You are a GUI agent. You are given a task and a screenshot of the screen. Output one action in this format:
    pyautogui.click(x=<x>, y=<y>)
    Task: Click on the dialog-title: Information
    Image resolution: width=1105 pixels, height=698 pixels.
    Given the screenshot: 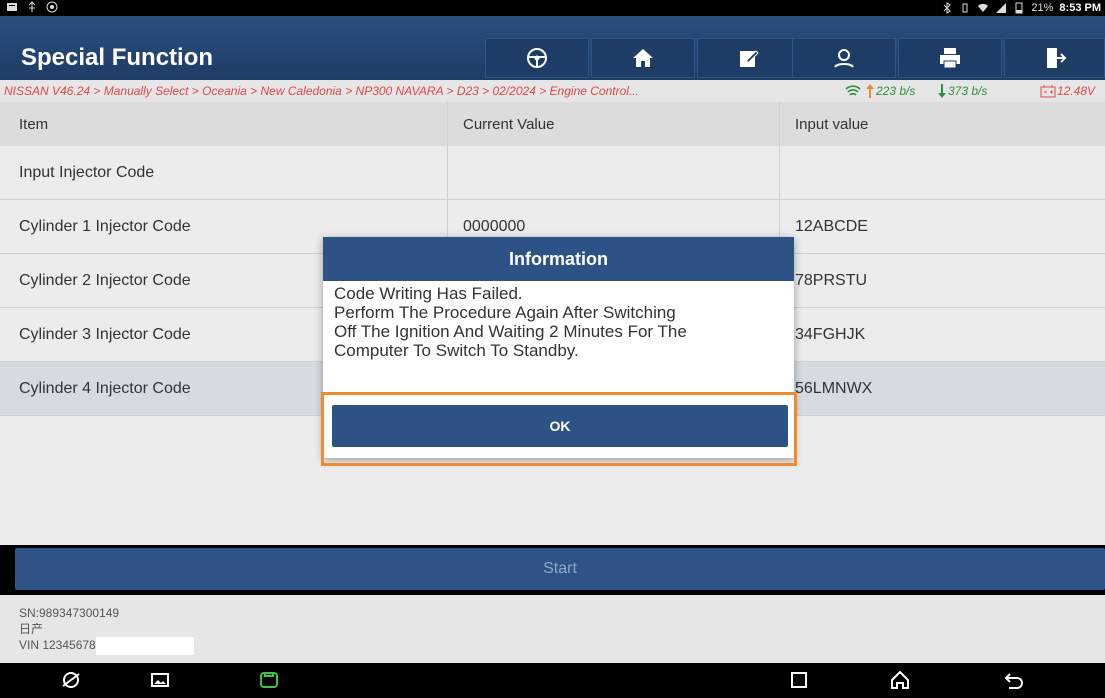 What is the action you would take?
    pyautogui.click(x=558, y=259)
    